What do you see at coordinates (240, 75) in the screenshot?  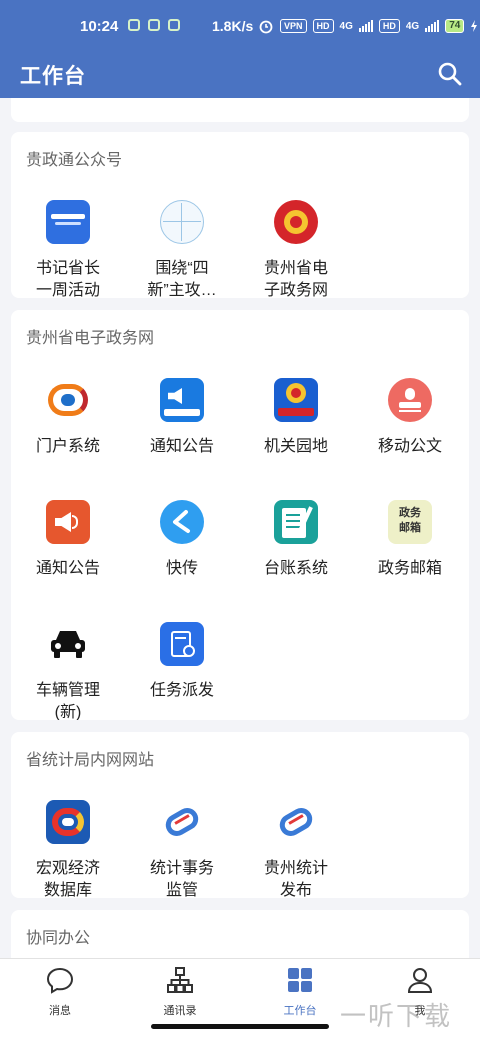 I see `app-header: 工作台` at bounding box center [240, 75].